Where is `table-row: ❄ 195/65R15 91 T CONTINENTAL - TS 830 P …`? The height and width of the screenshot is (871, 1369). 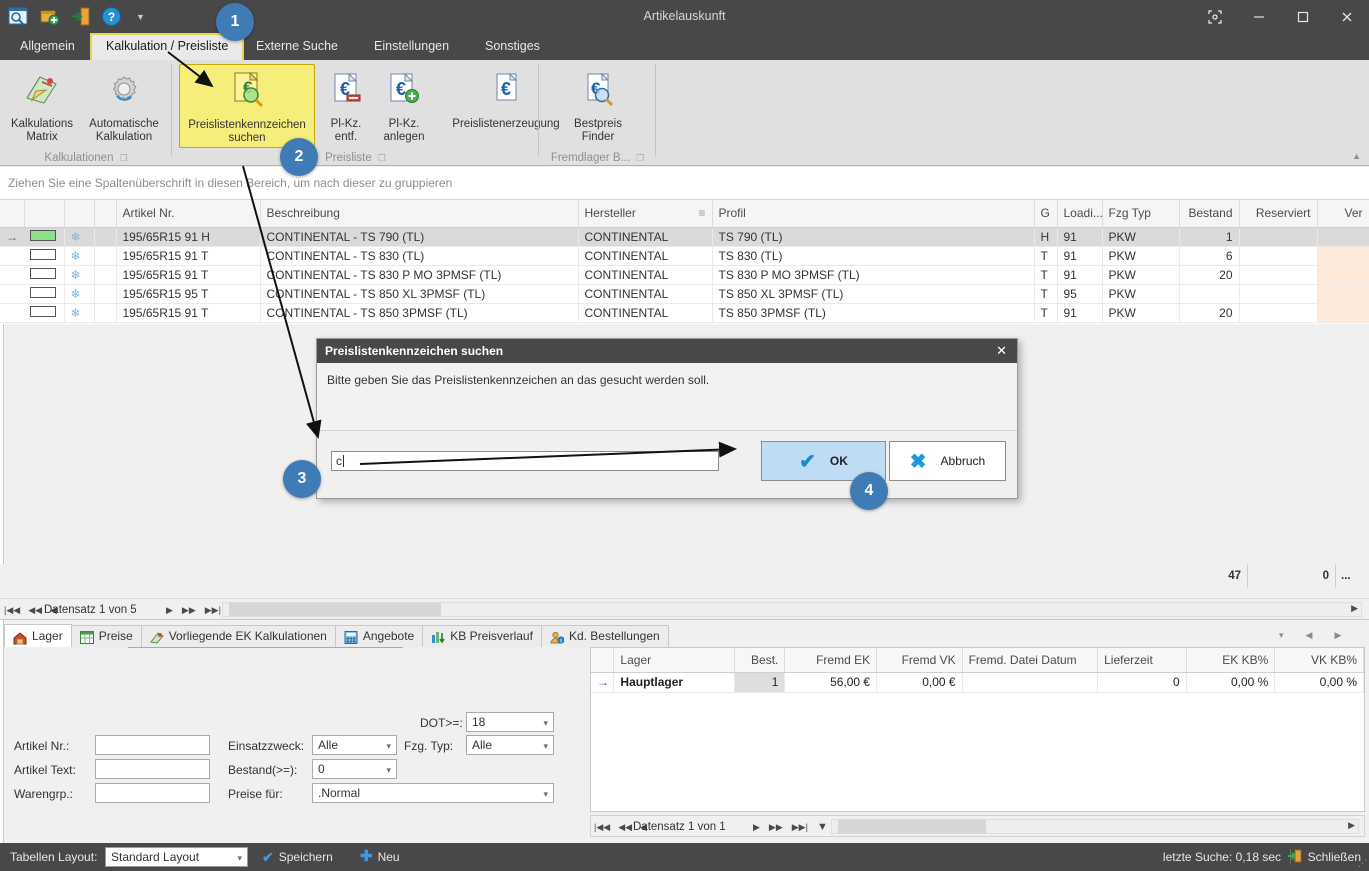 table-row: ❄ 195/65R15 91 T CONTINENTAL - TS 830 P … is located at coordinates (684, 275).